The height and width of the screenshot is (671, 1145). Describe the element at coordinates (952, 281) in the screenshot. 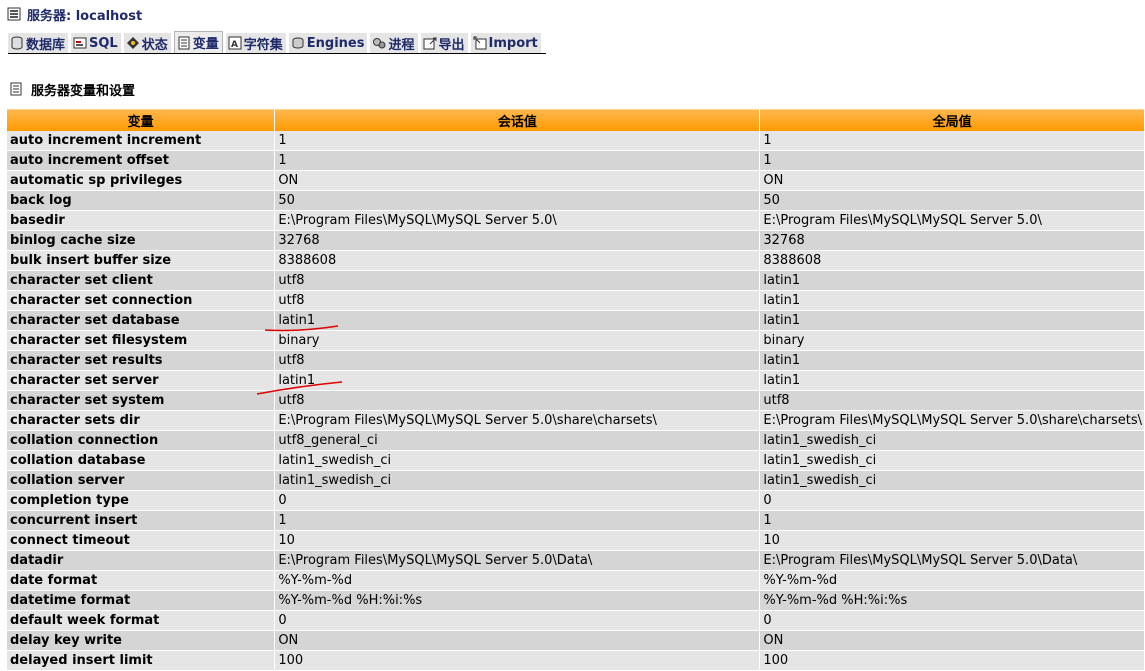

I see `global-value-cell: latin1` at that location.